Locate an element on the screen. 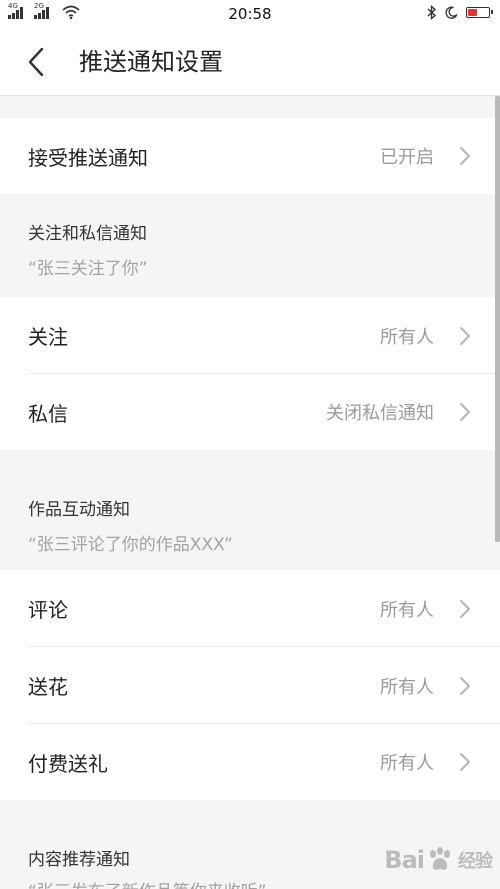  header-bar: 推送通知设置 is located at coordinates (250, 62).